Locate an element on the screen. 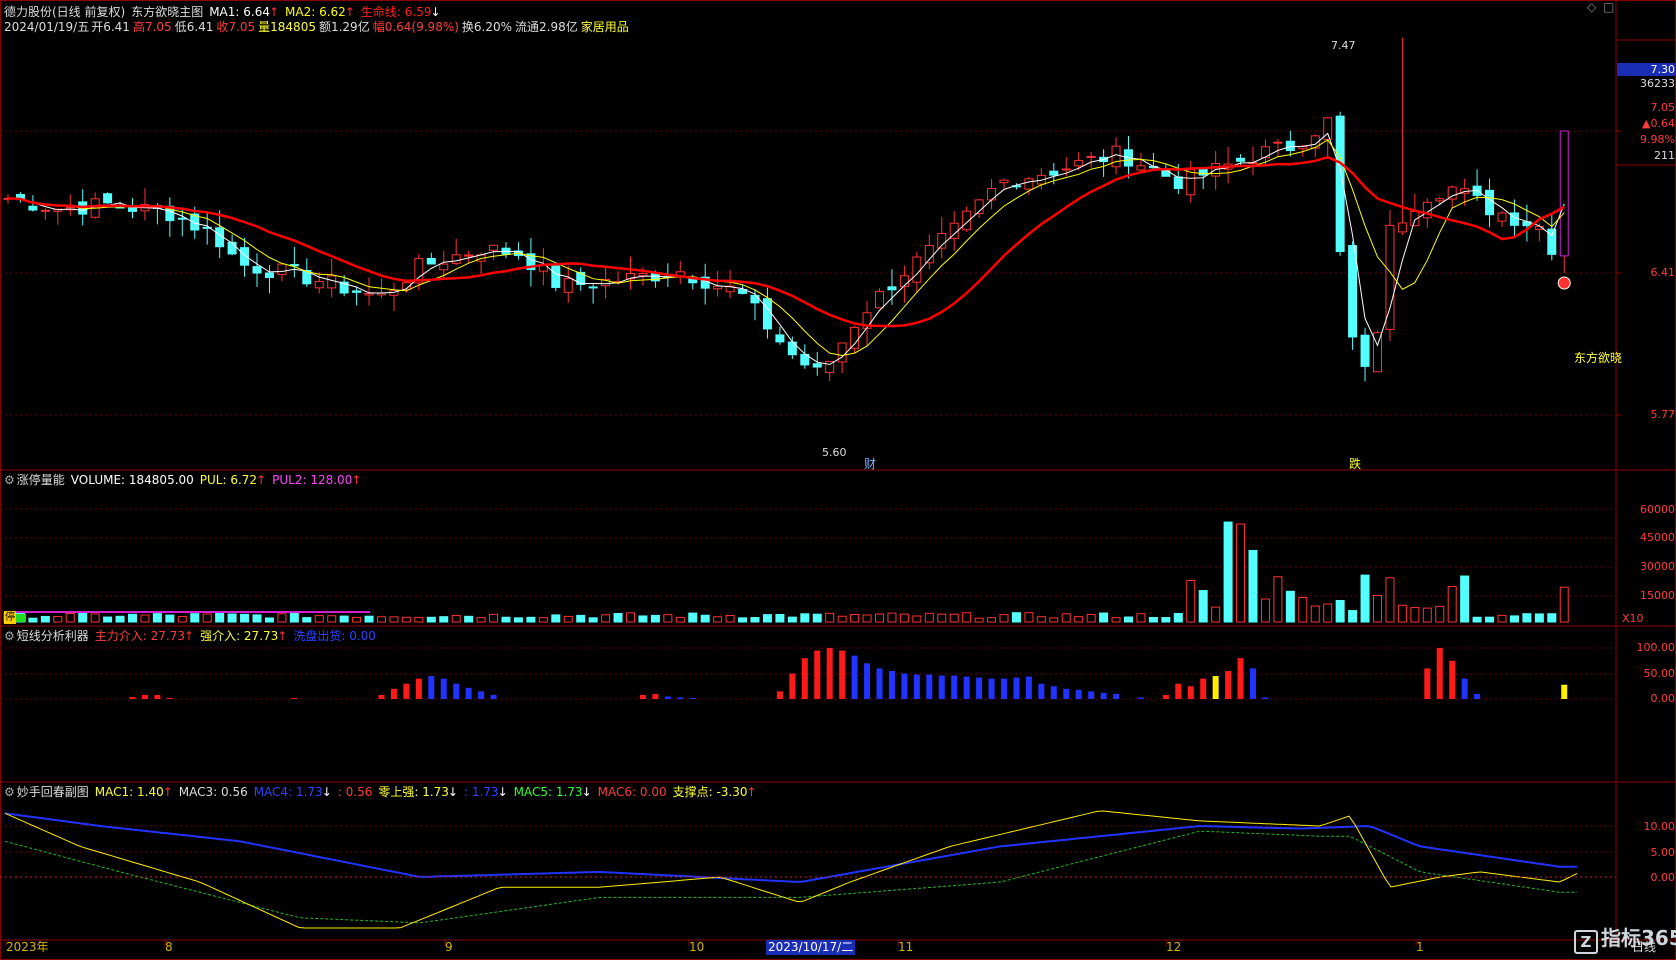 The image size is (1676, 960). short-tick-50: 50.00 is located at coordinates (1659, 673).